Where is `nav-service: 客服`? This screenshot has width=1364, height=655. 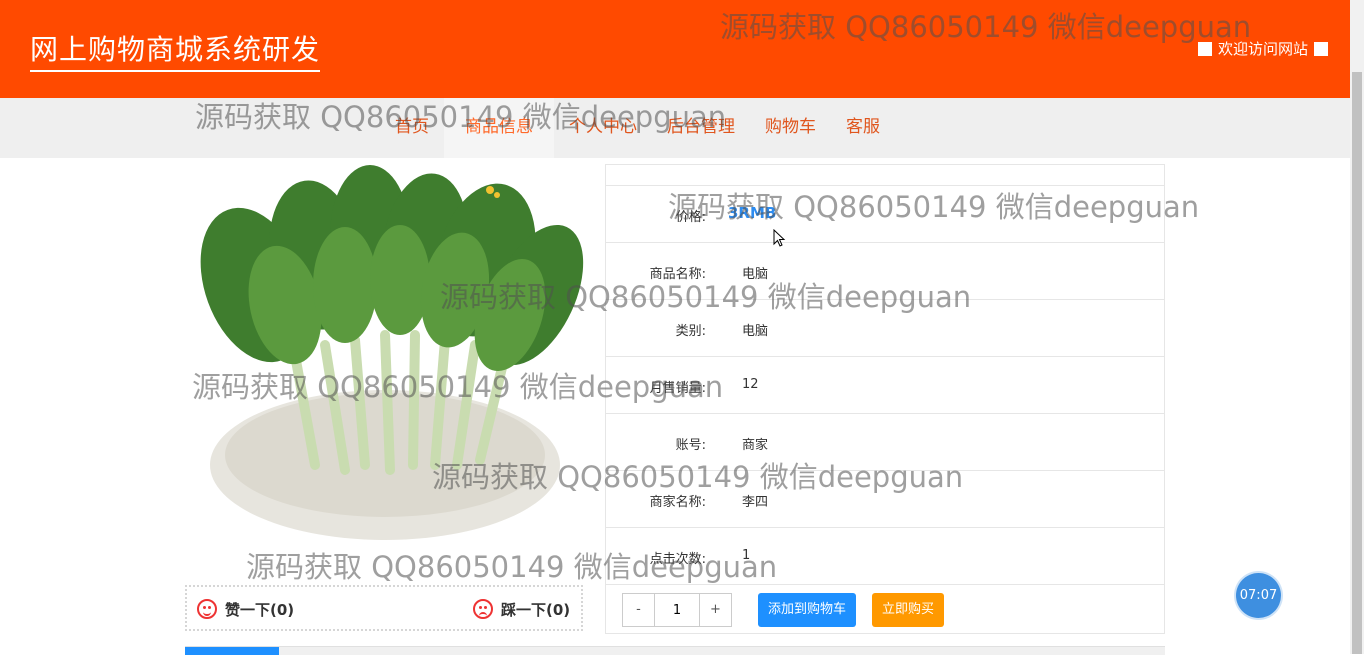
nav-service: 客服 is located at coordinates (863, 128).